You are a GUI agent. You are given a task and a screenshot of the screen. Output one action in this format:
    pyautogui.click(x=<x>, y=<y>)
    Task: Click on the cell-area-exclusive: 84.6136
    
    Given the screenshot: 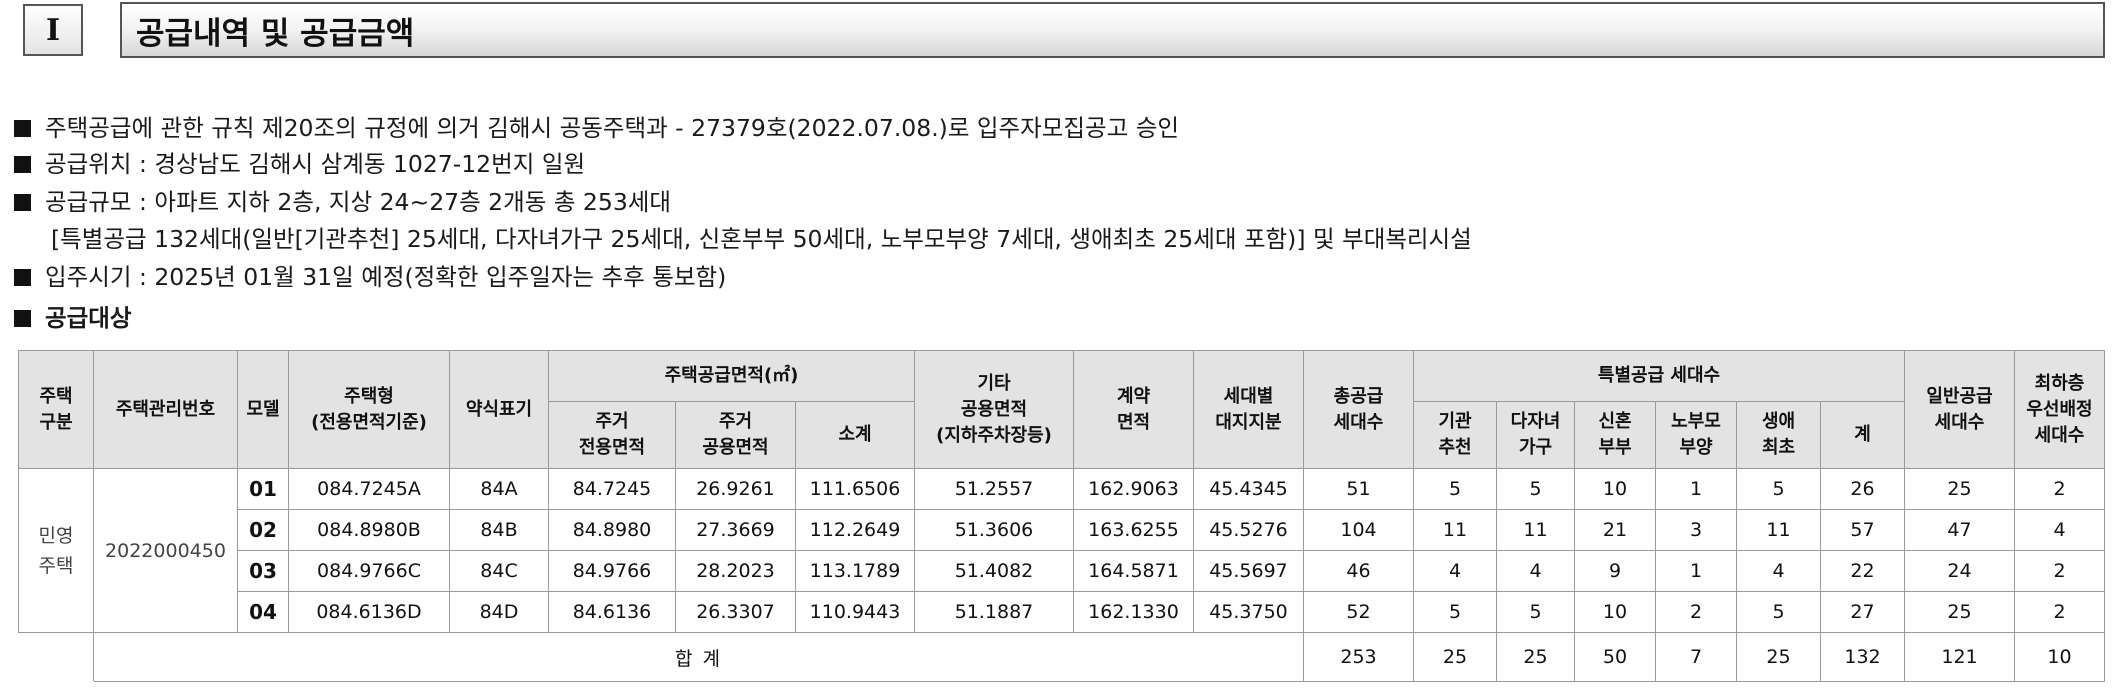 What is the action you would take?
    pyautogui.click(x=612, y=612)
    